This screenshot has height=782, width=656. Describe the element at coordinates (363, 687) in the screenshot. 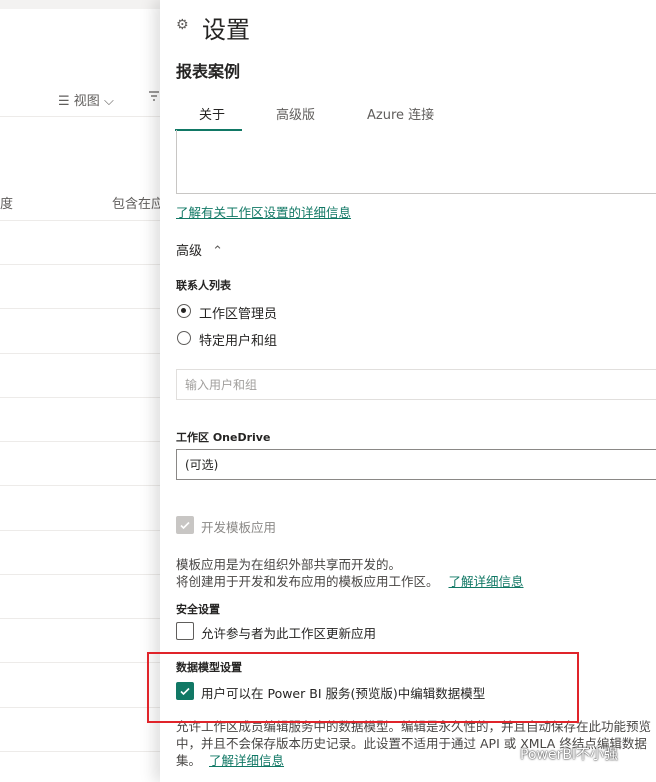

I see `highlight-box` at that location.